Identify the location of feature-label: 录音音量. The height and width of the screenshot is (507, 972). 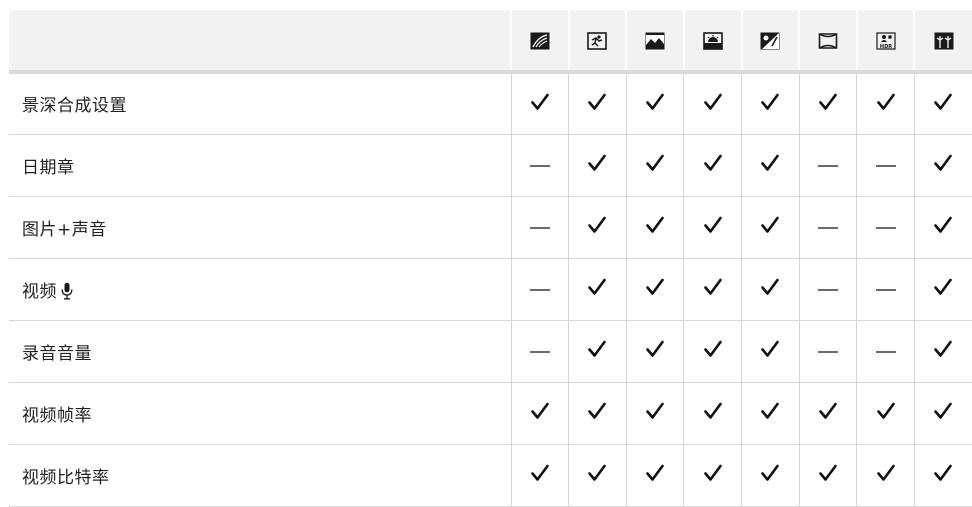
(57, 353).